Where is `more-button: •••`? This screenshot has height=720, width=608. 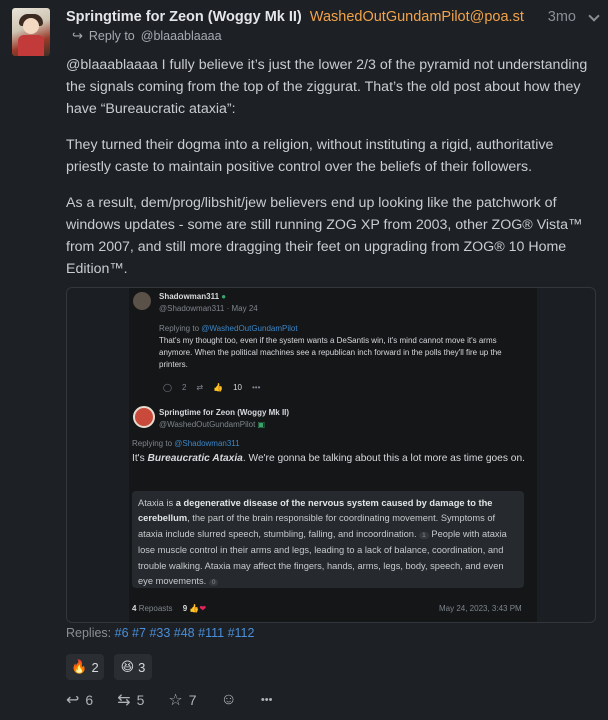
more-button: ••• is located at coordinates (267, 700).